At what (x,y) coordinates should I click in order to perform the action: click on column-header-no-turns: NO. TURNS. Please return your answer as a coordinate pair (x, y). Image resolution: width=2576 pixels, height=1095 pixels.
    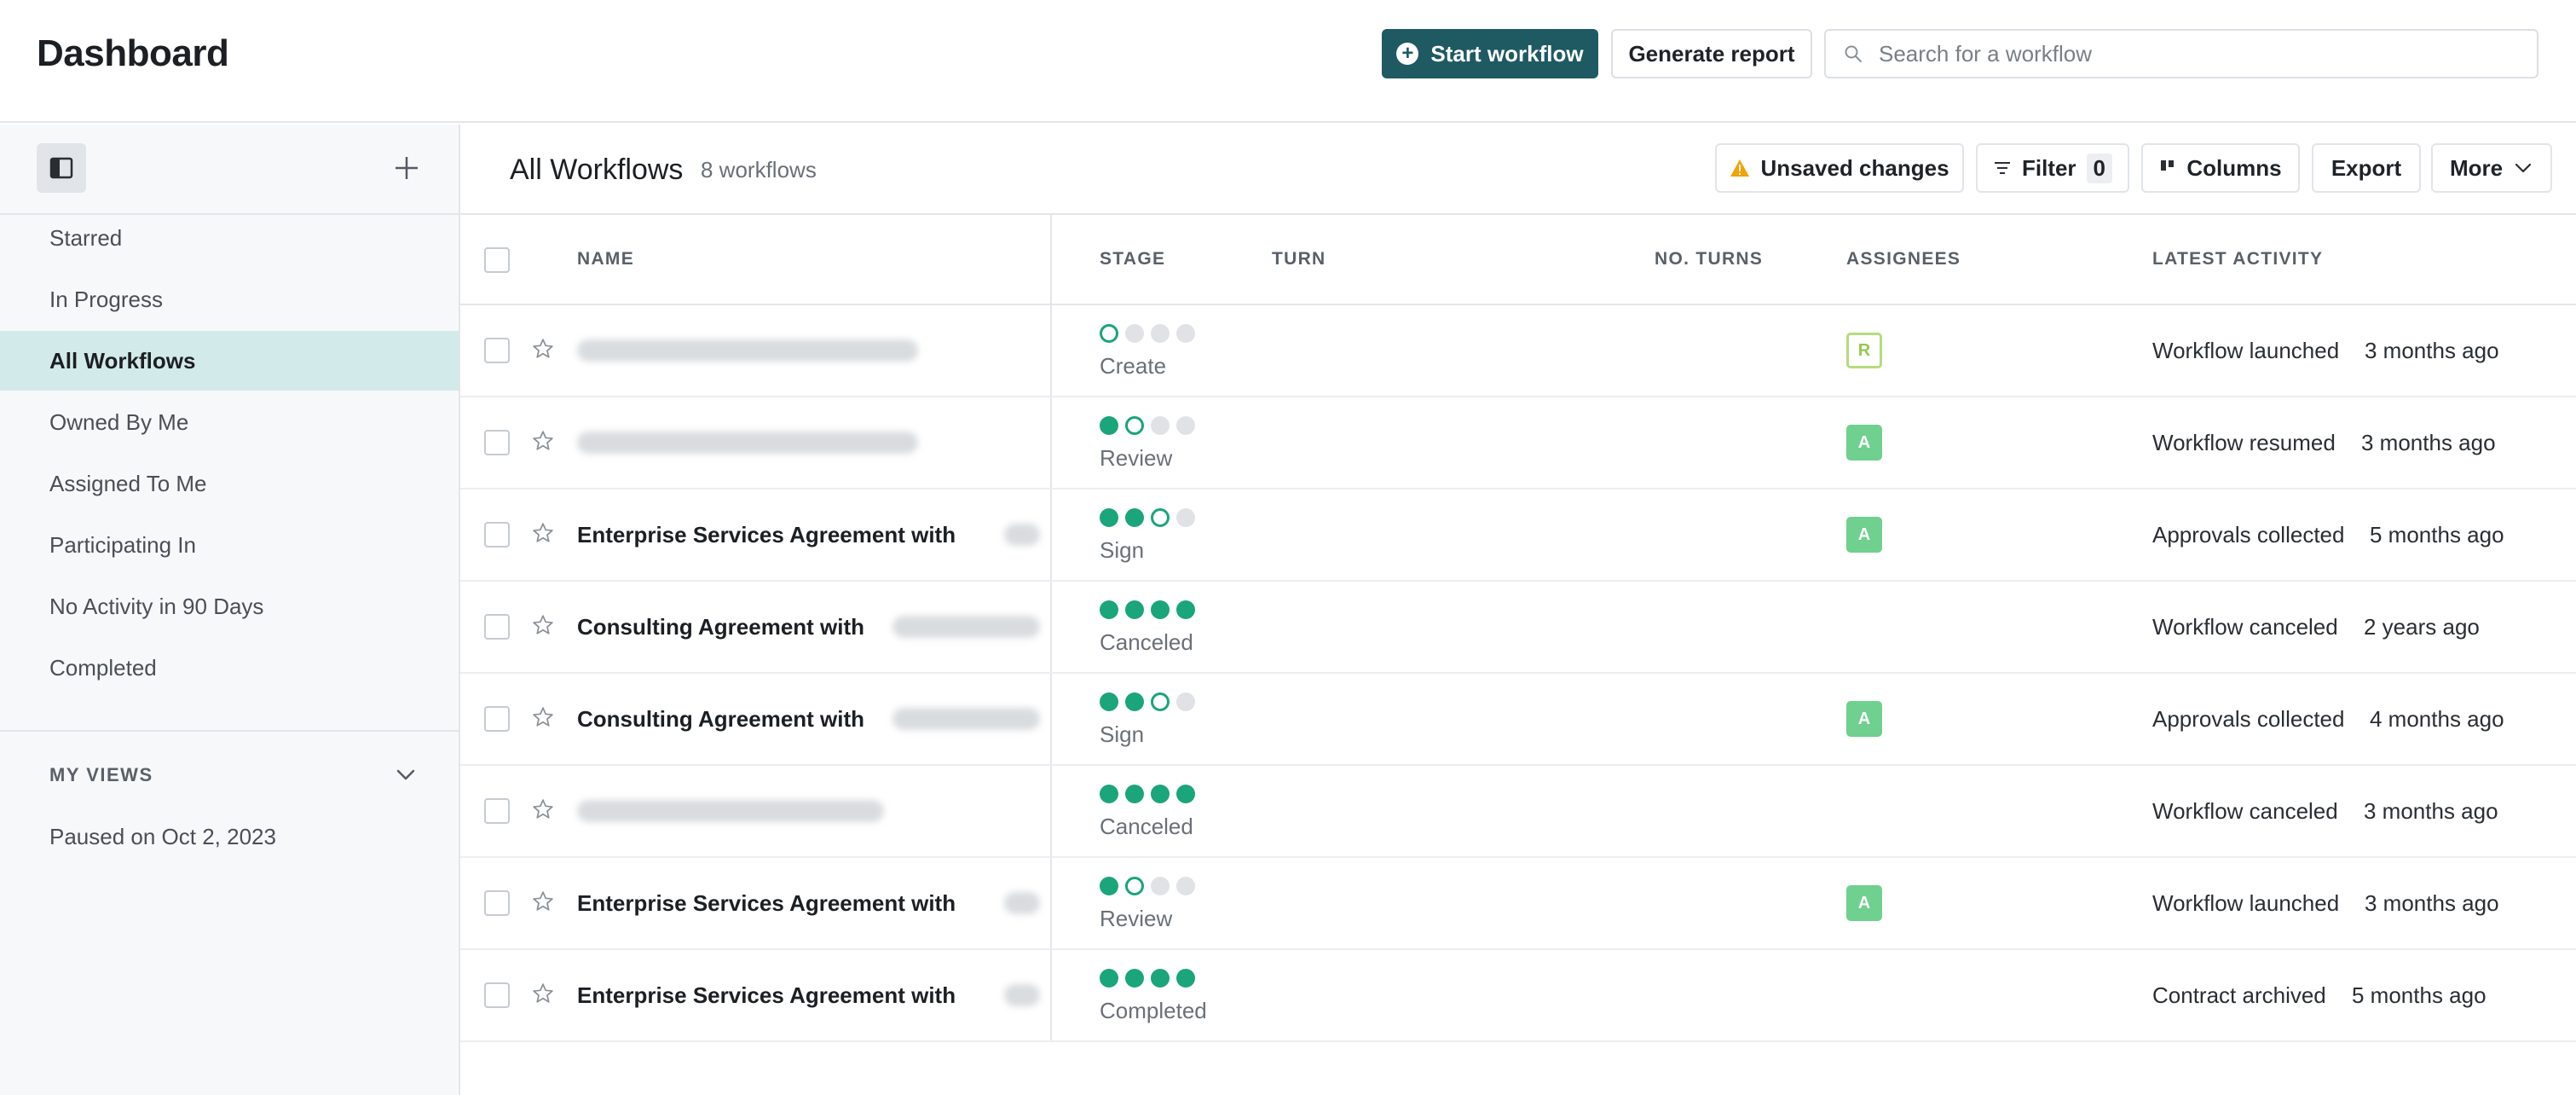
    Looking at the image, I should click on (1709, 259).